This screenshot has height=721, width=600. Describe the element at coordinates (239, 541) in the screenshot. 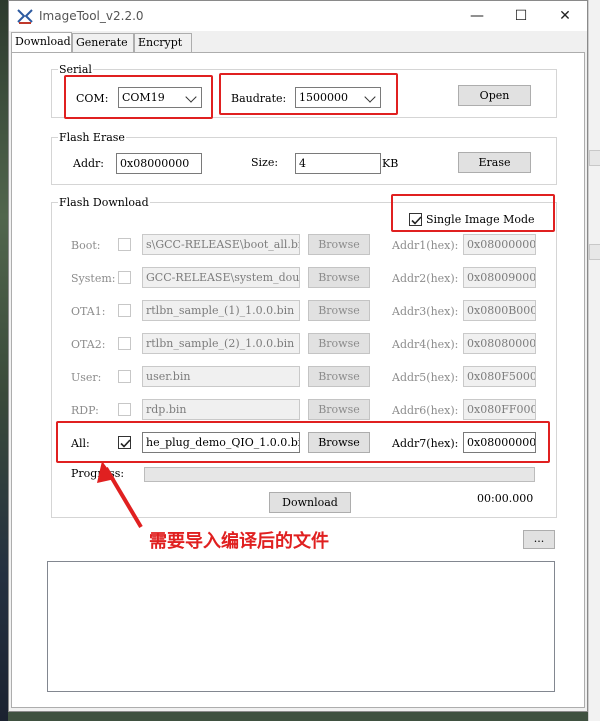

I see `annotation-text: 需要导入编译后的文件` at that location.